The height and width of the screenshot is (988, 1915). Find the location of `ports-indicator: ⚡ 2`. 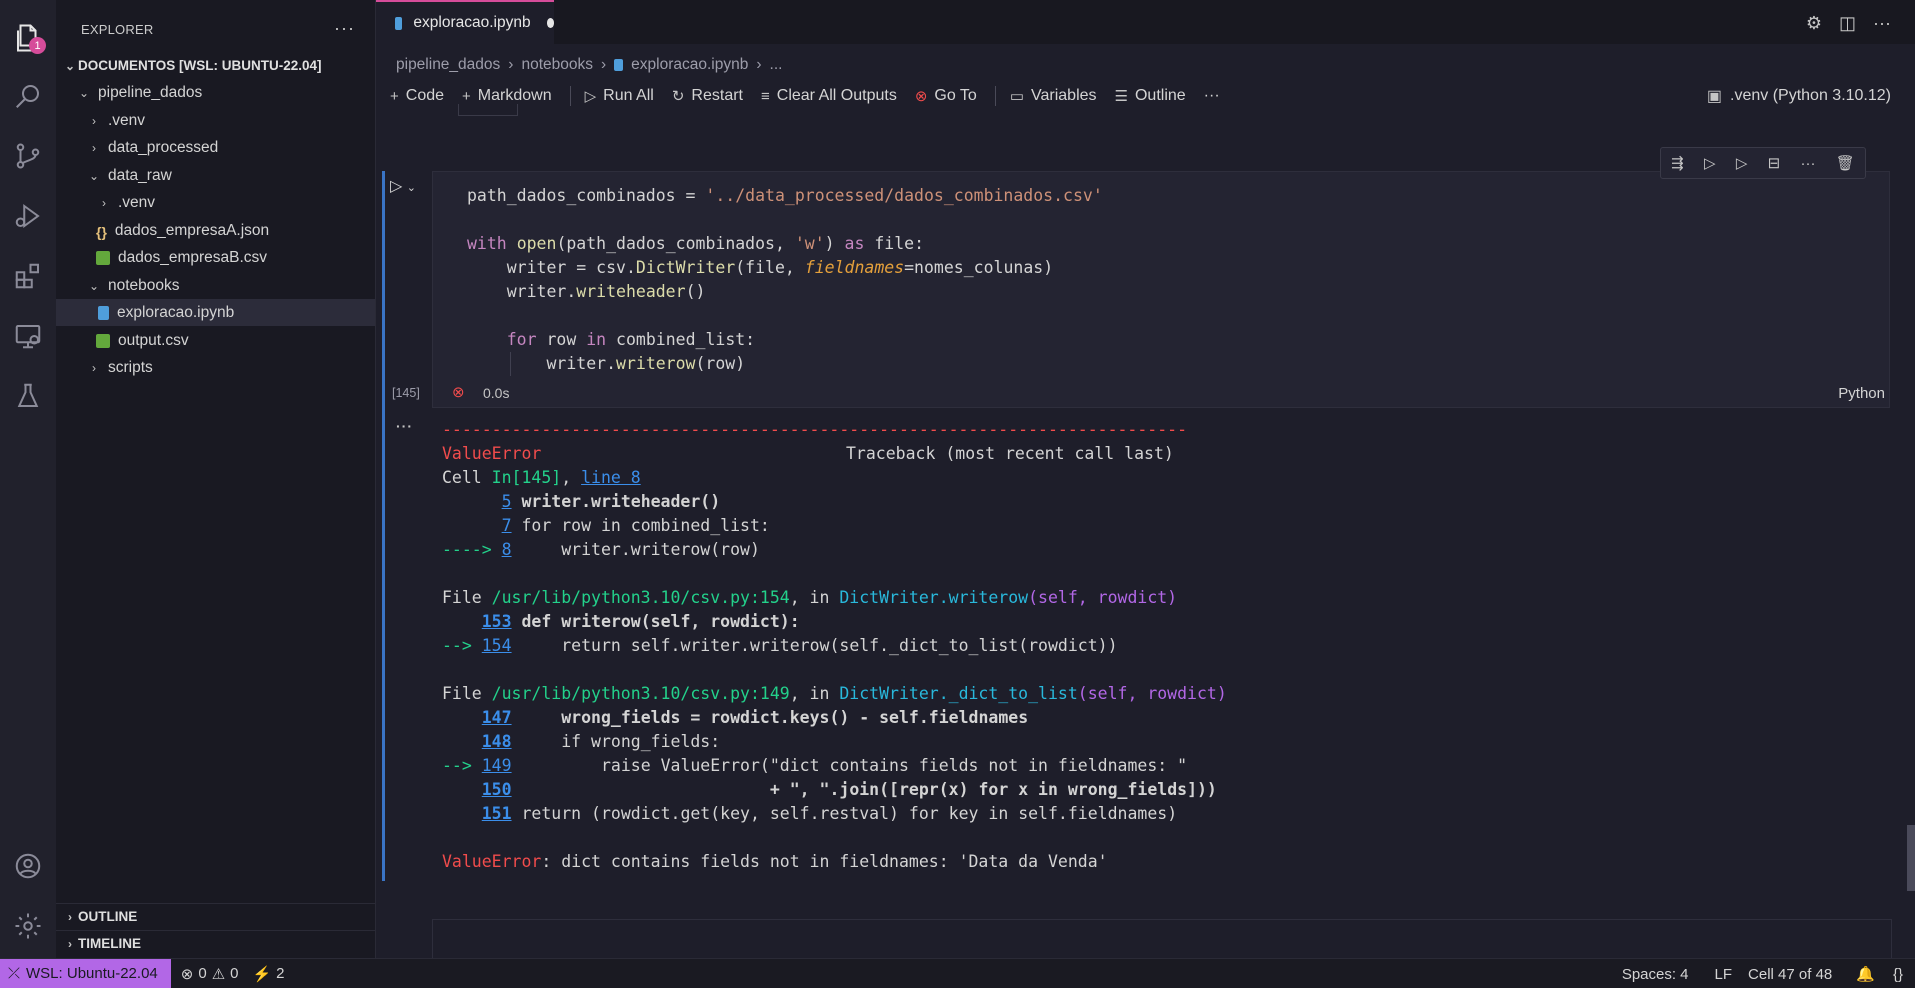

ports-indicator: ⚡ 2 is located at coordinates (268, 974).